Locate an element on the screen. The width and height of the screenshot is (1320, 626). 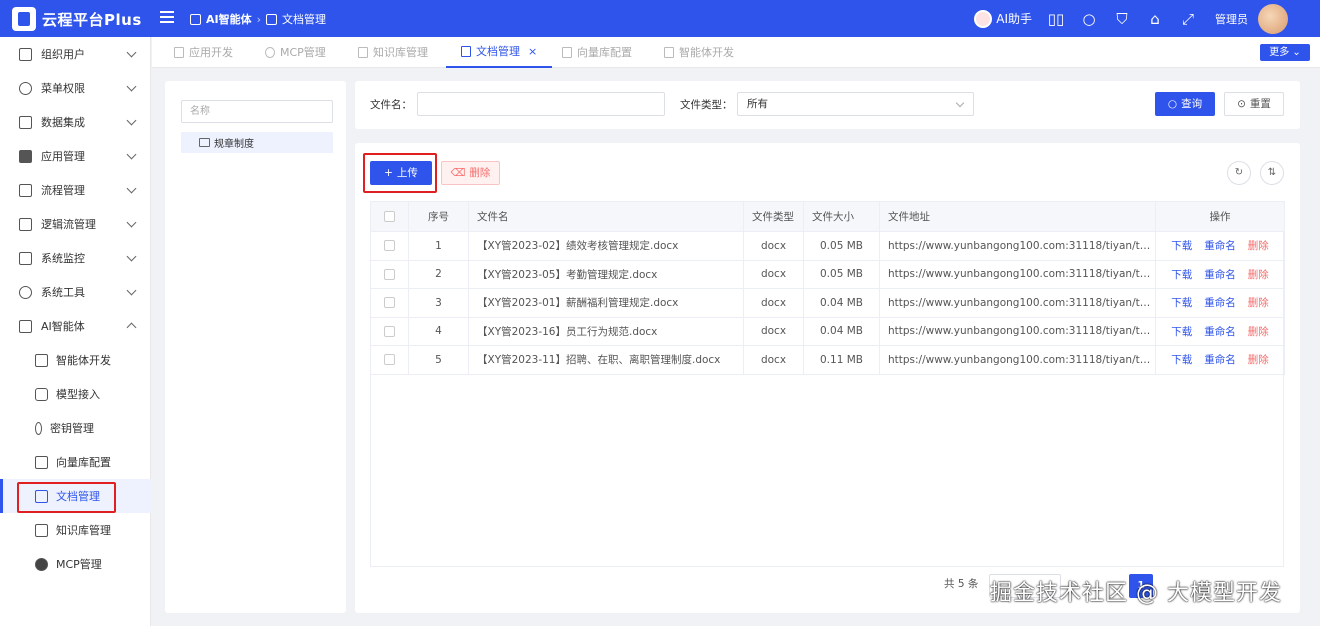
sidebar-subitem-key-management: 密钥管理 is located at coordinates (75, 428).